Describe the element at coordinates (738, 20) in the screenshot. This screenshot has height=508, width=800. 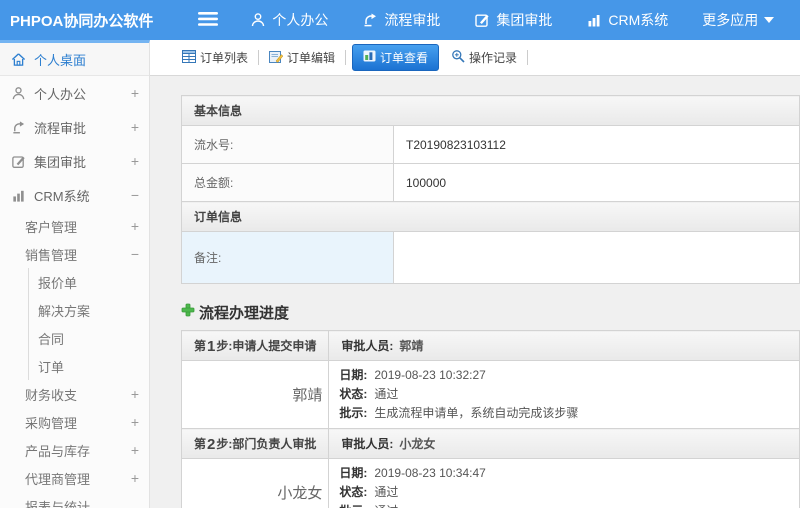
I see `nav-item-more-apps: 更多应用` at that location.